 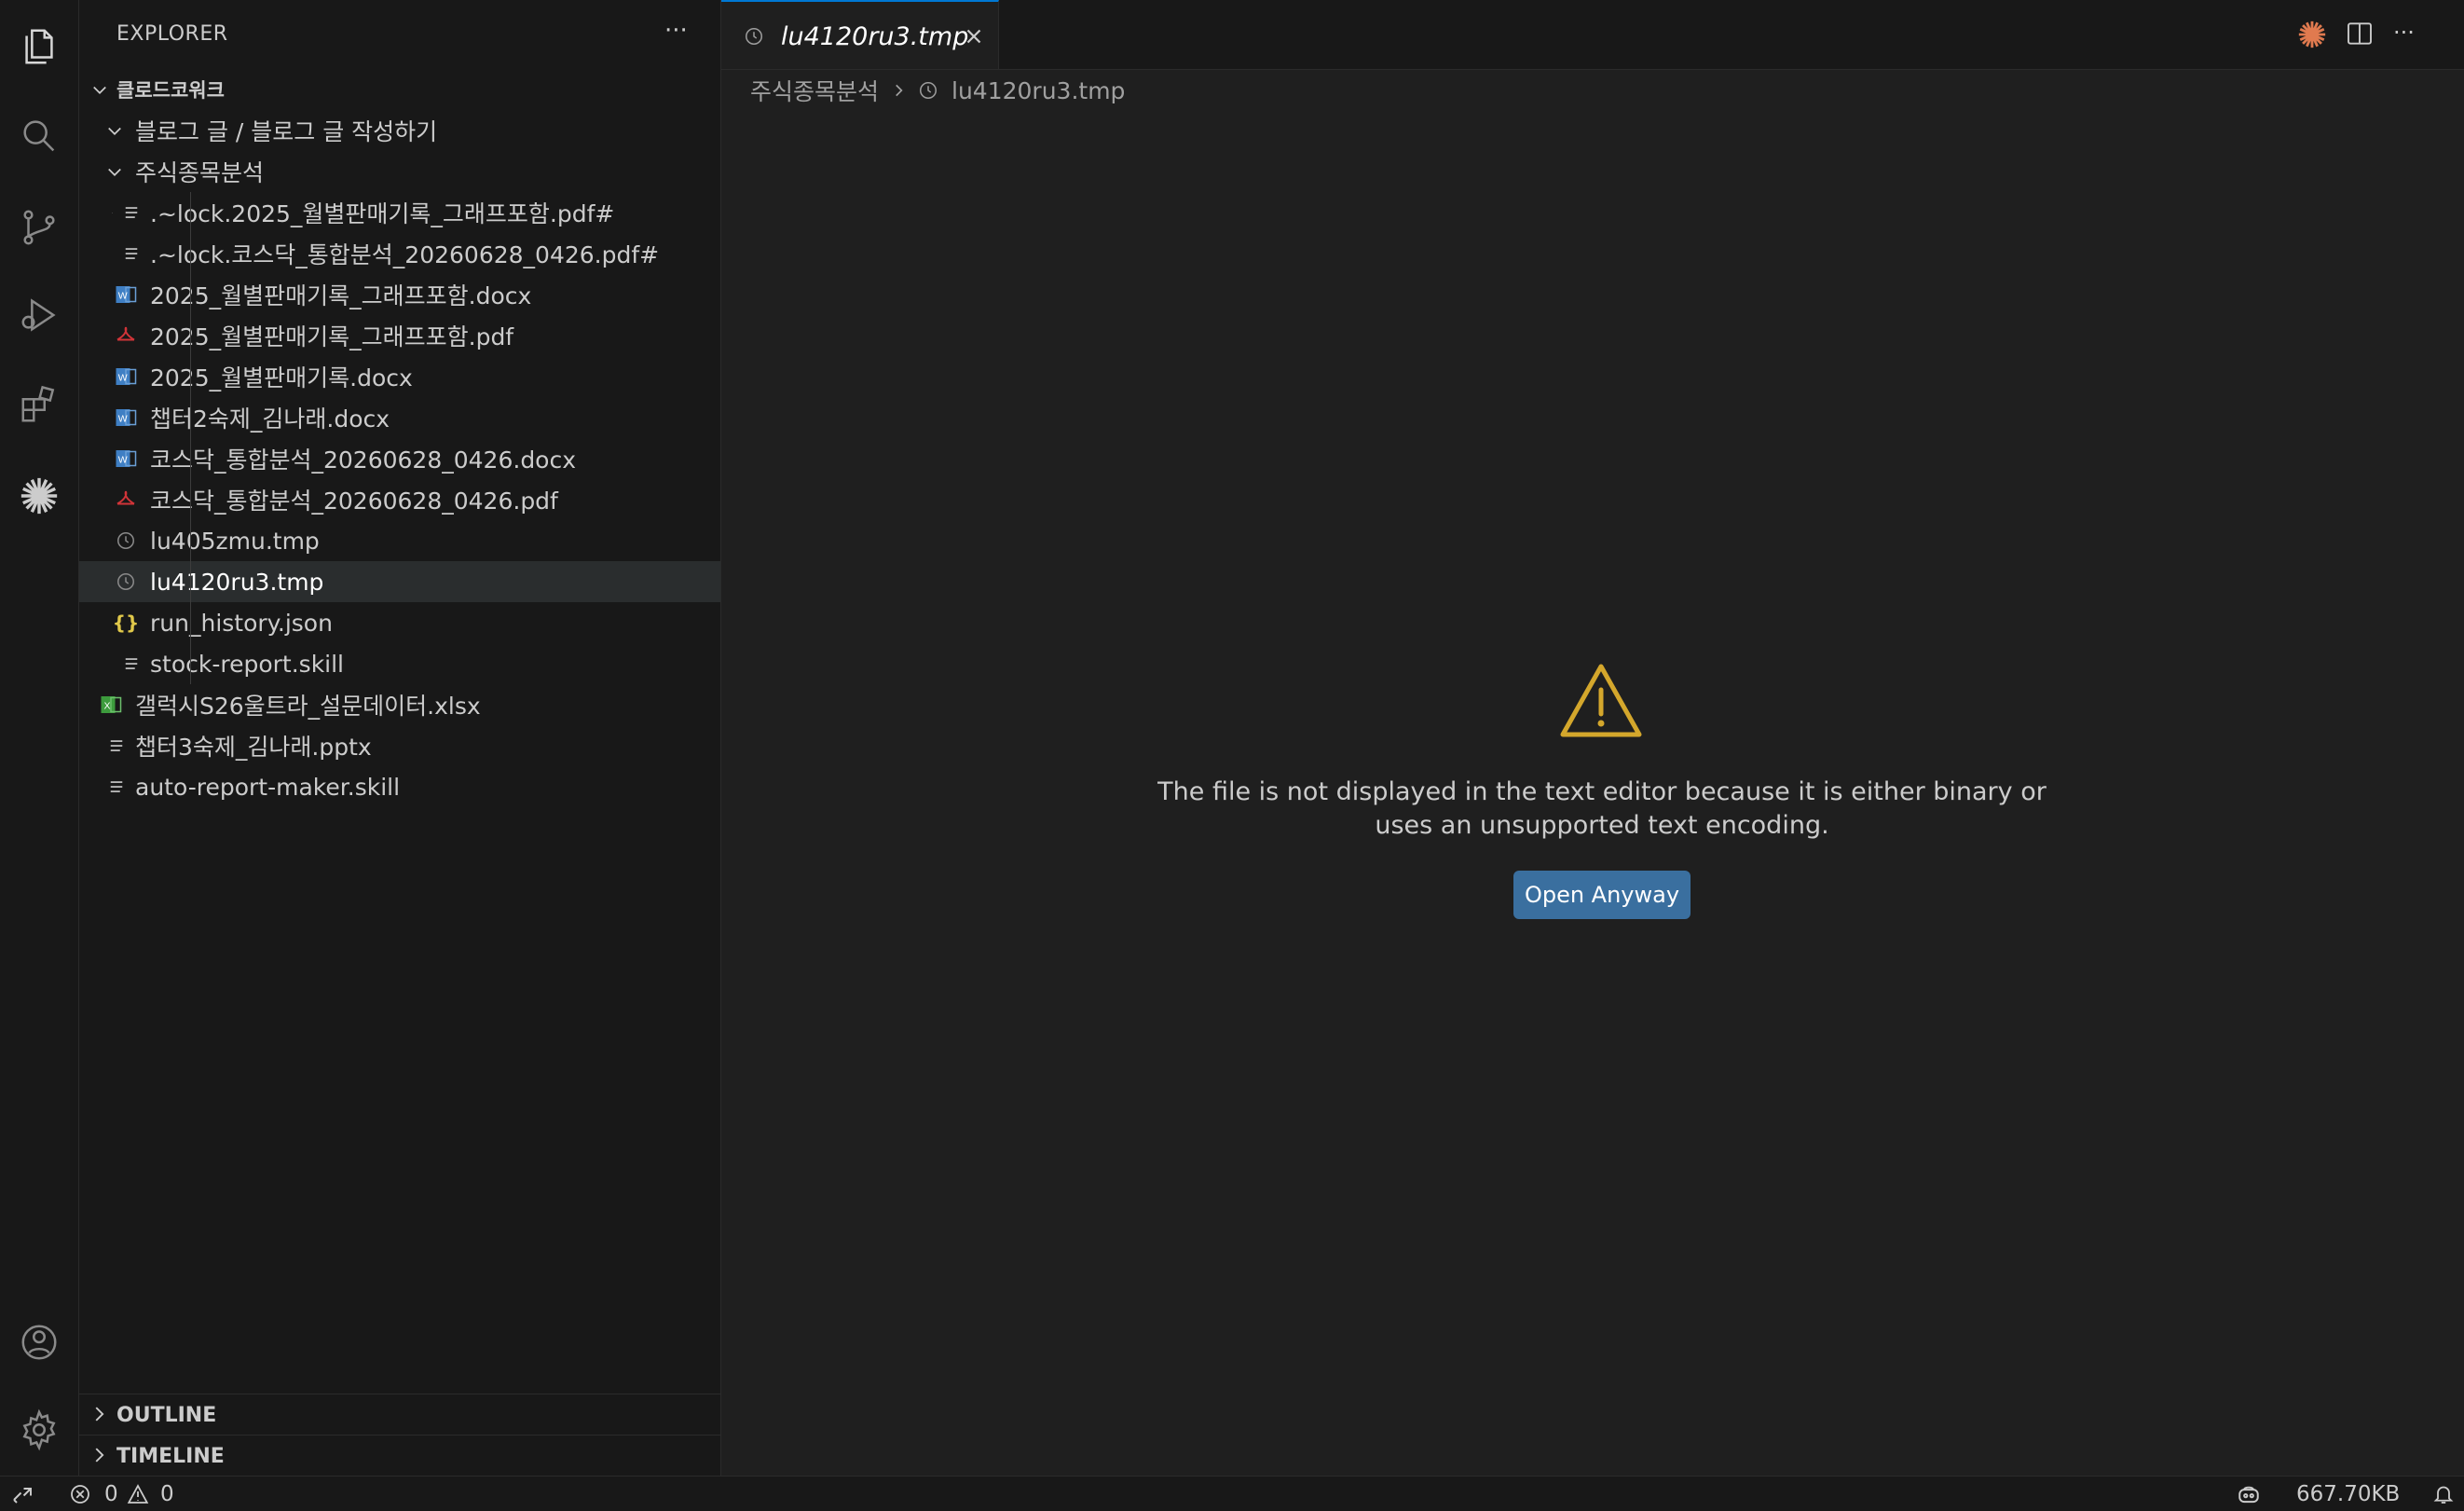 I want to click on error-count: 0, so click(x=111, y=1494).